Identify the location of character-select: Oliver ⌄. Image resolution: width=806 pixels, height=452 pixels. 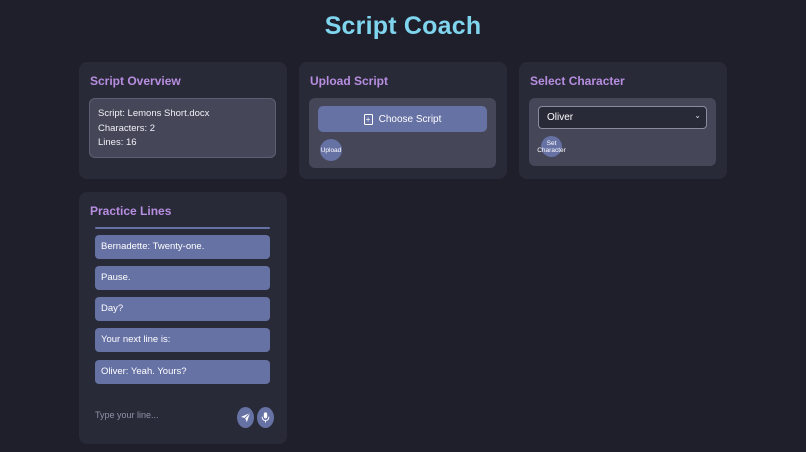
(622, 117).